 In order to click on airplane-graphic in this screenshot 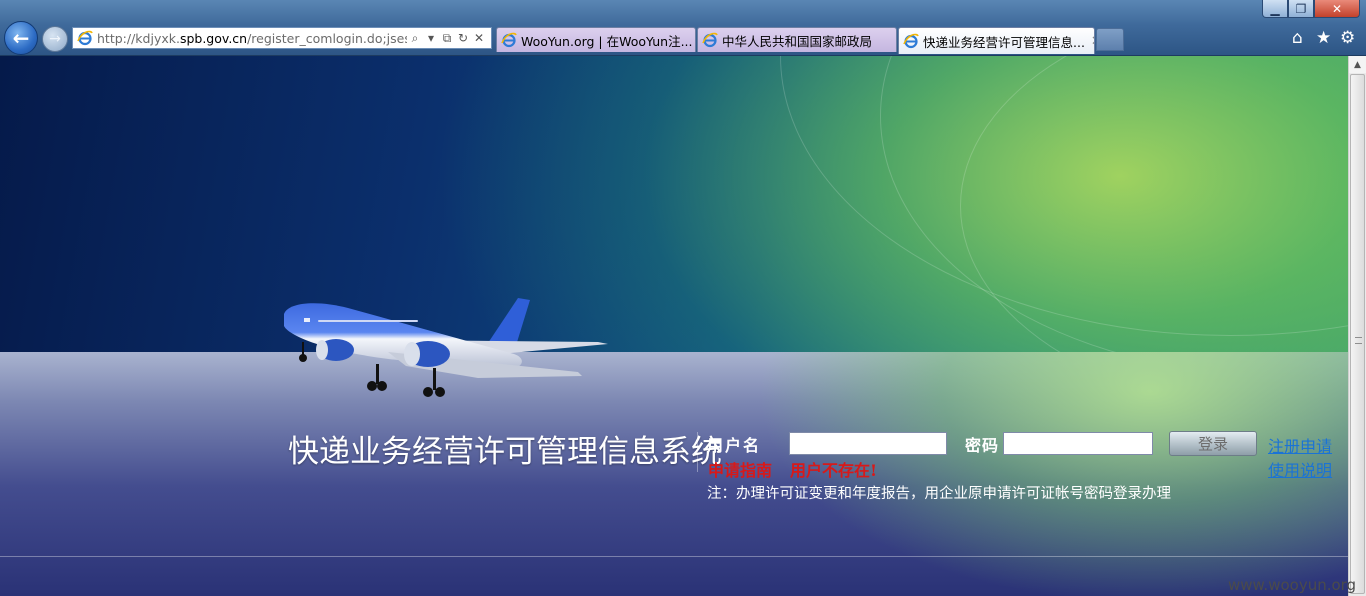, I will do `click(446, 347)`.